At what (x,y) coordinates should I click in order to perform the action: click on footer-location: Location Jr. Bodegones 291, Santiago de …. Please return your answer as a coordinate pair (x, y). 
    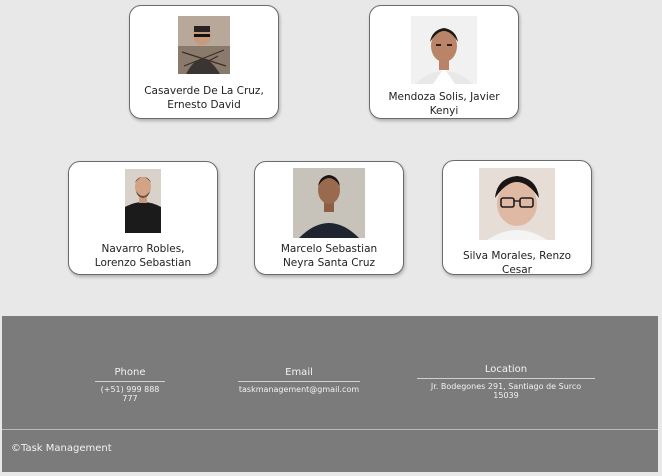
    Looking at the image, I should click on (506, 382).